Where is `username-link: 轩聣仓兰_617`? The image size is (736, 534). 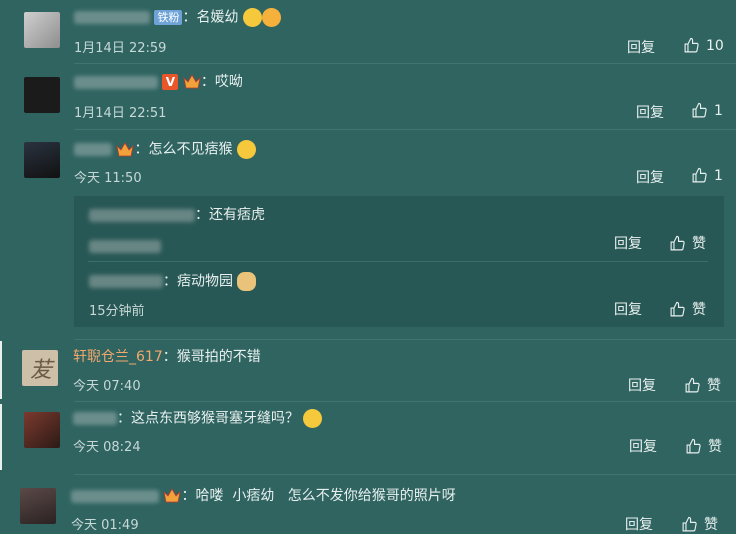 username-link: 轩聣仓兰_617 is located at coordinates (118, 357).